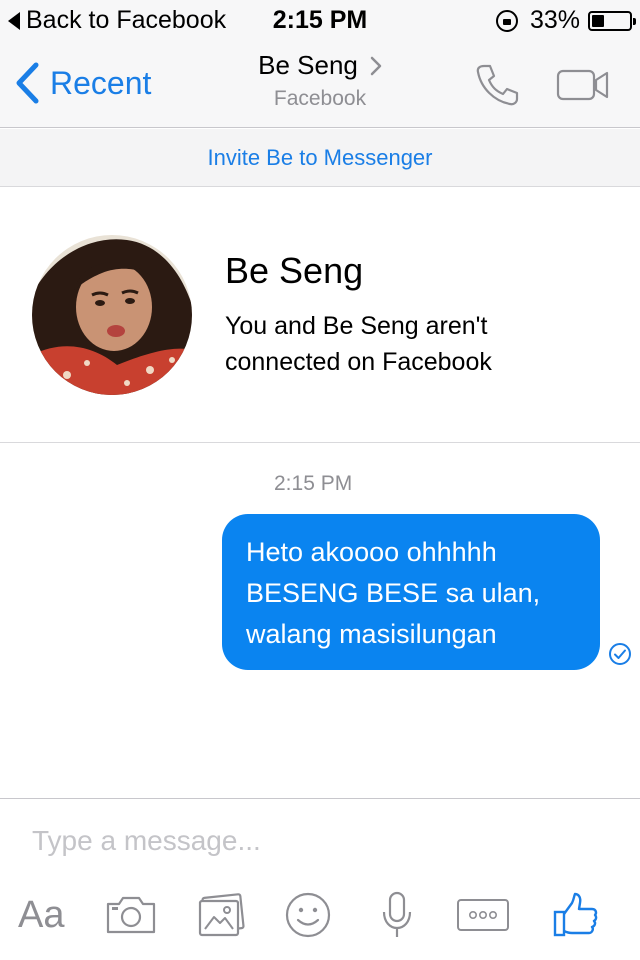 This screenshot has width=640, height=960. I want to click on conversation-title: Be Seng Facebook, so click(320, 80).